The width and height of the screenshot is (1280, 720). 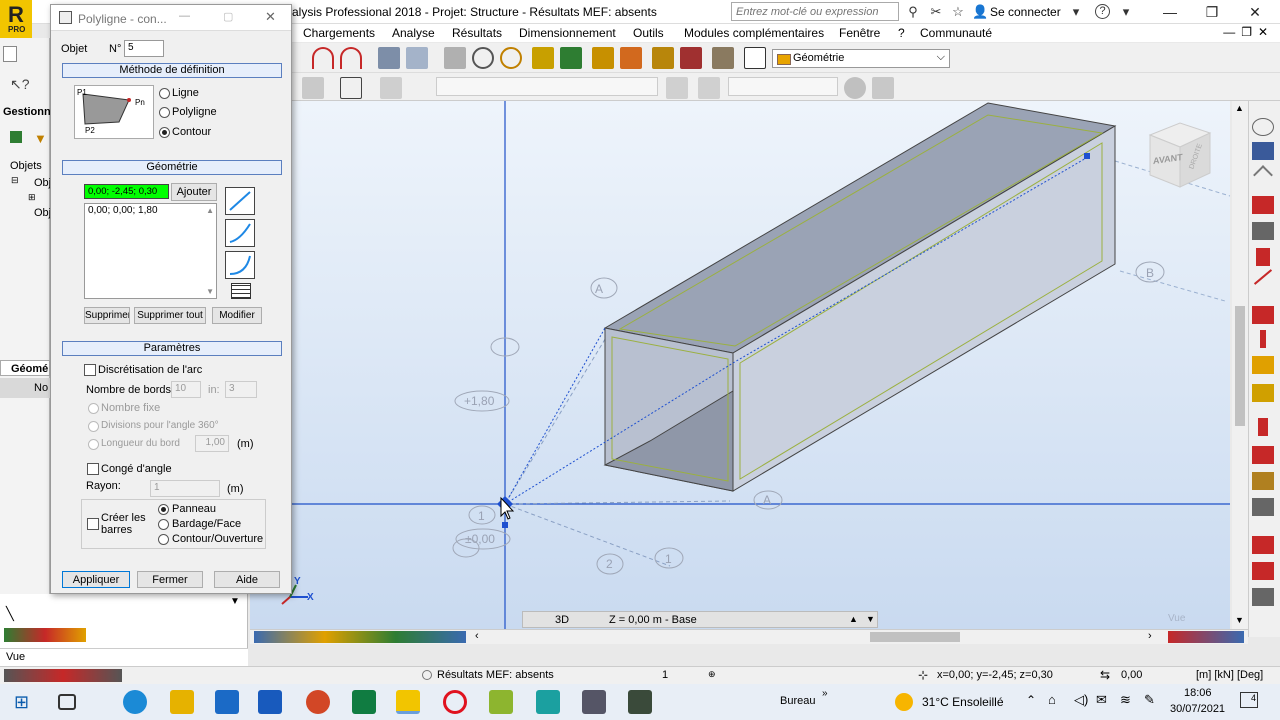 I want to click on pick-arc-icon, so click(x=240, y=233).